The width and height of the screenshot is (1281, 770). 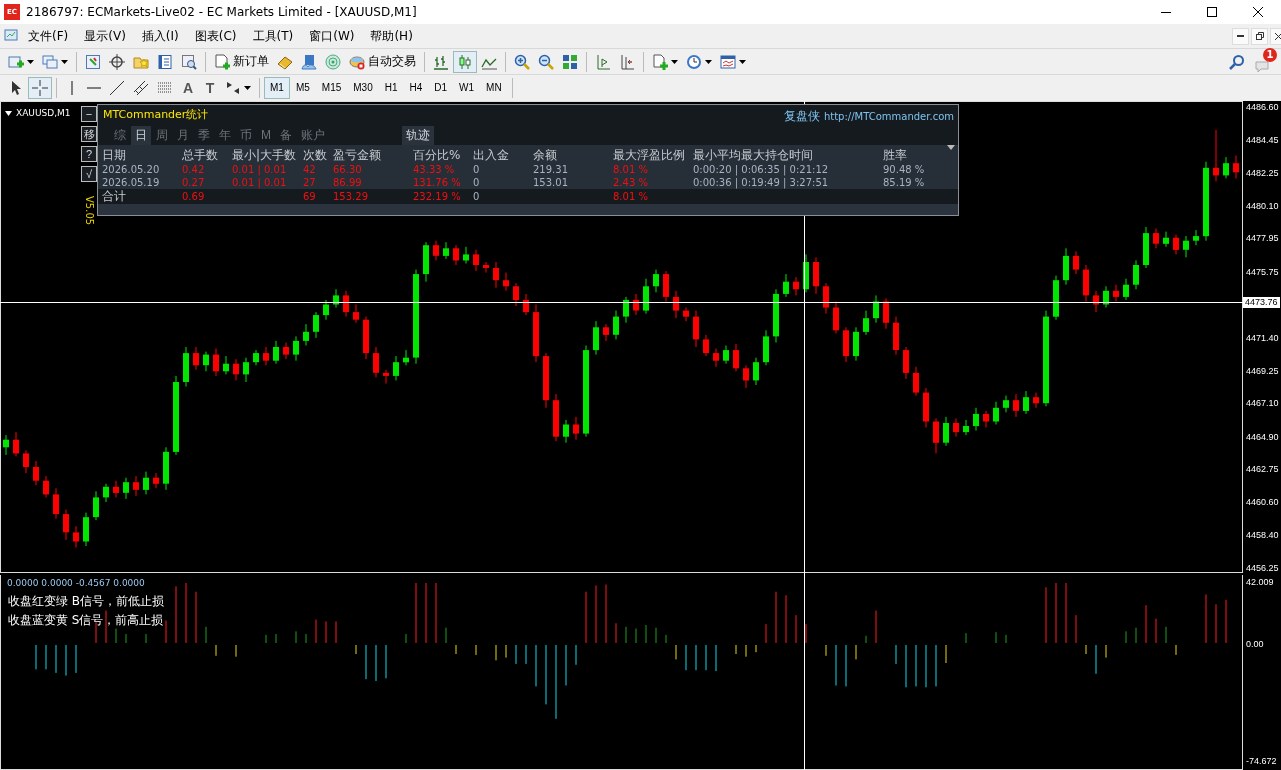 What do you see at coordinates (1259, 582) in the screenshot?
I see `indicator-axis-label: 42.009` at bounding box center [1259, 582].